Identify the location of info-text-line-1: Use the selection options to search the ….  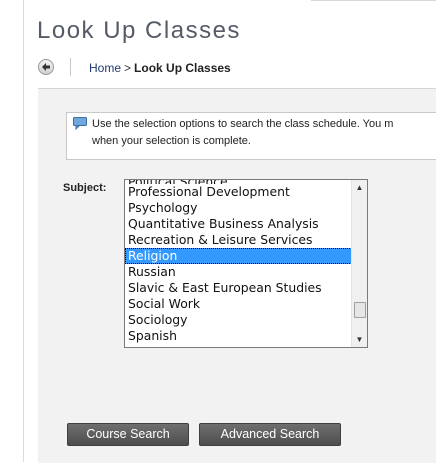
(243, 124).